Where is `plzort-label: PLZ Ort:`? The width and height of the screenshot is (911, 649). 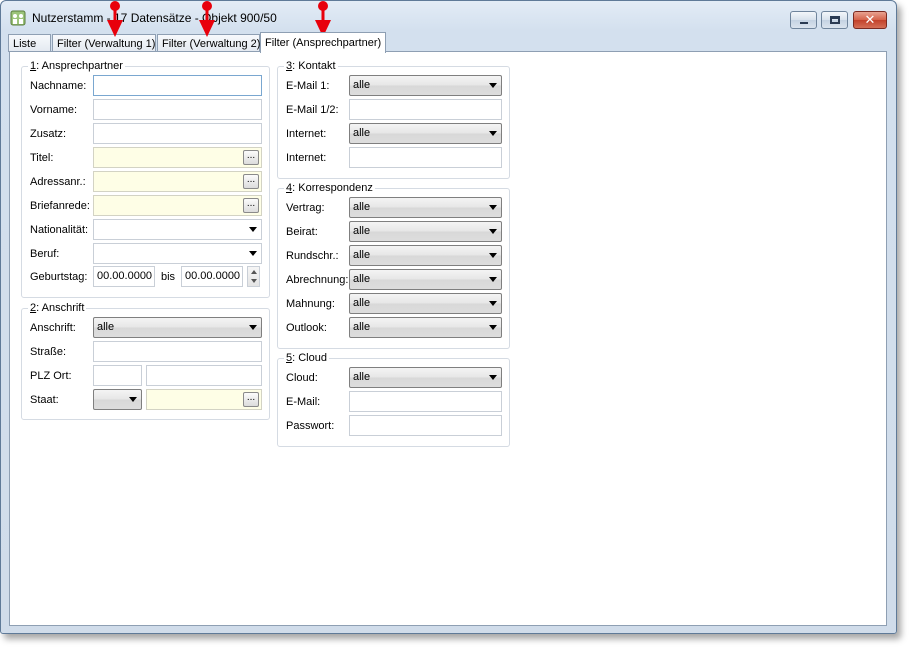 plzort-label: PLZ Ort: is located at coordinates (51, 376).